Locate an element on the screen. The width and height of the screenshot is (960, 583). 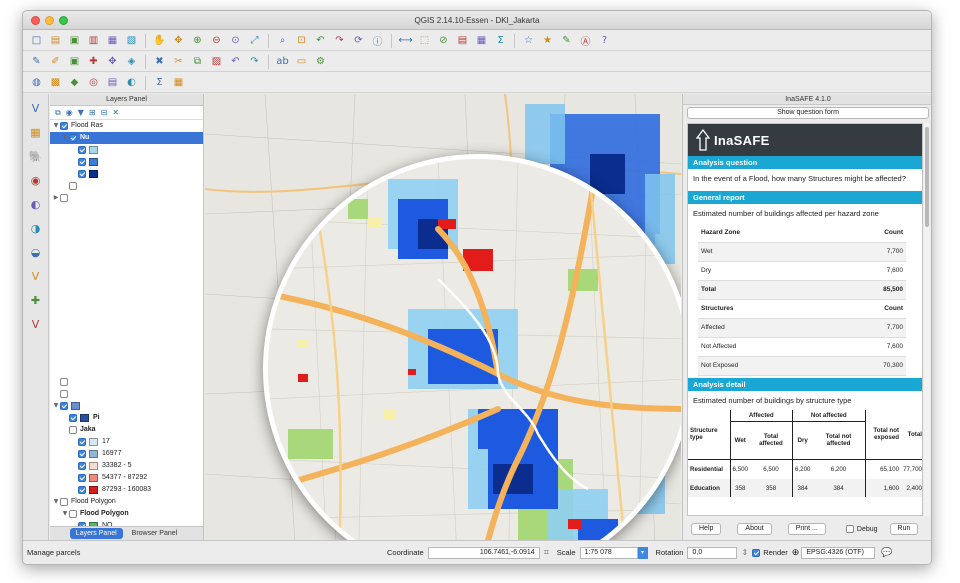
collapse-all-icon: ⊟ is located at coordinates (104, 112).